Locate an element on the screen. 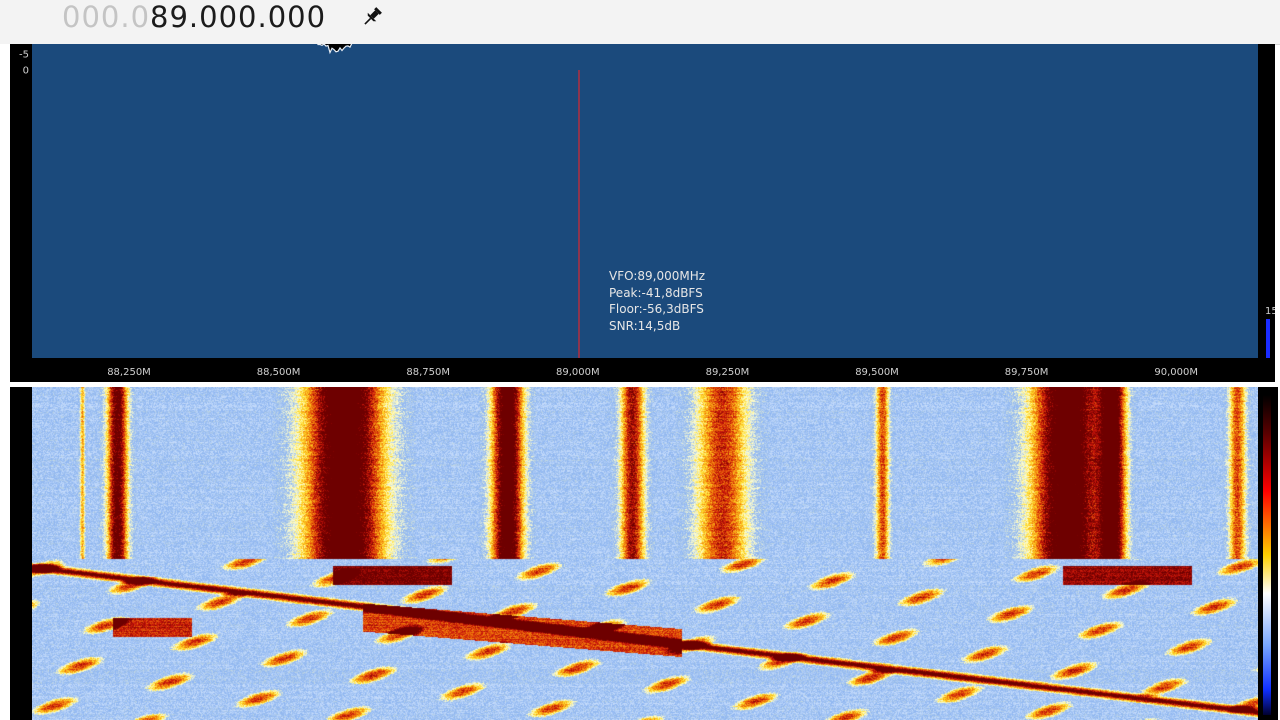 This screenshot has height=720, width=1280. vfo-readout: VFO:89,000MHz is located at coordinates (657, 276).